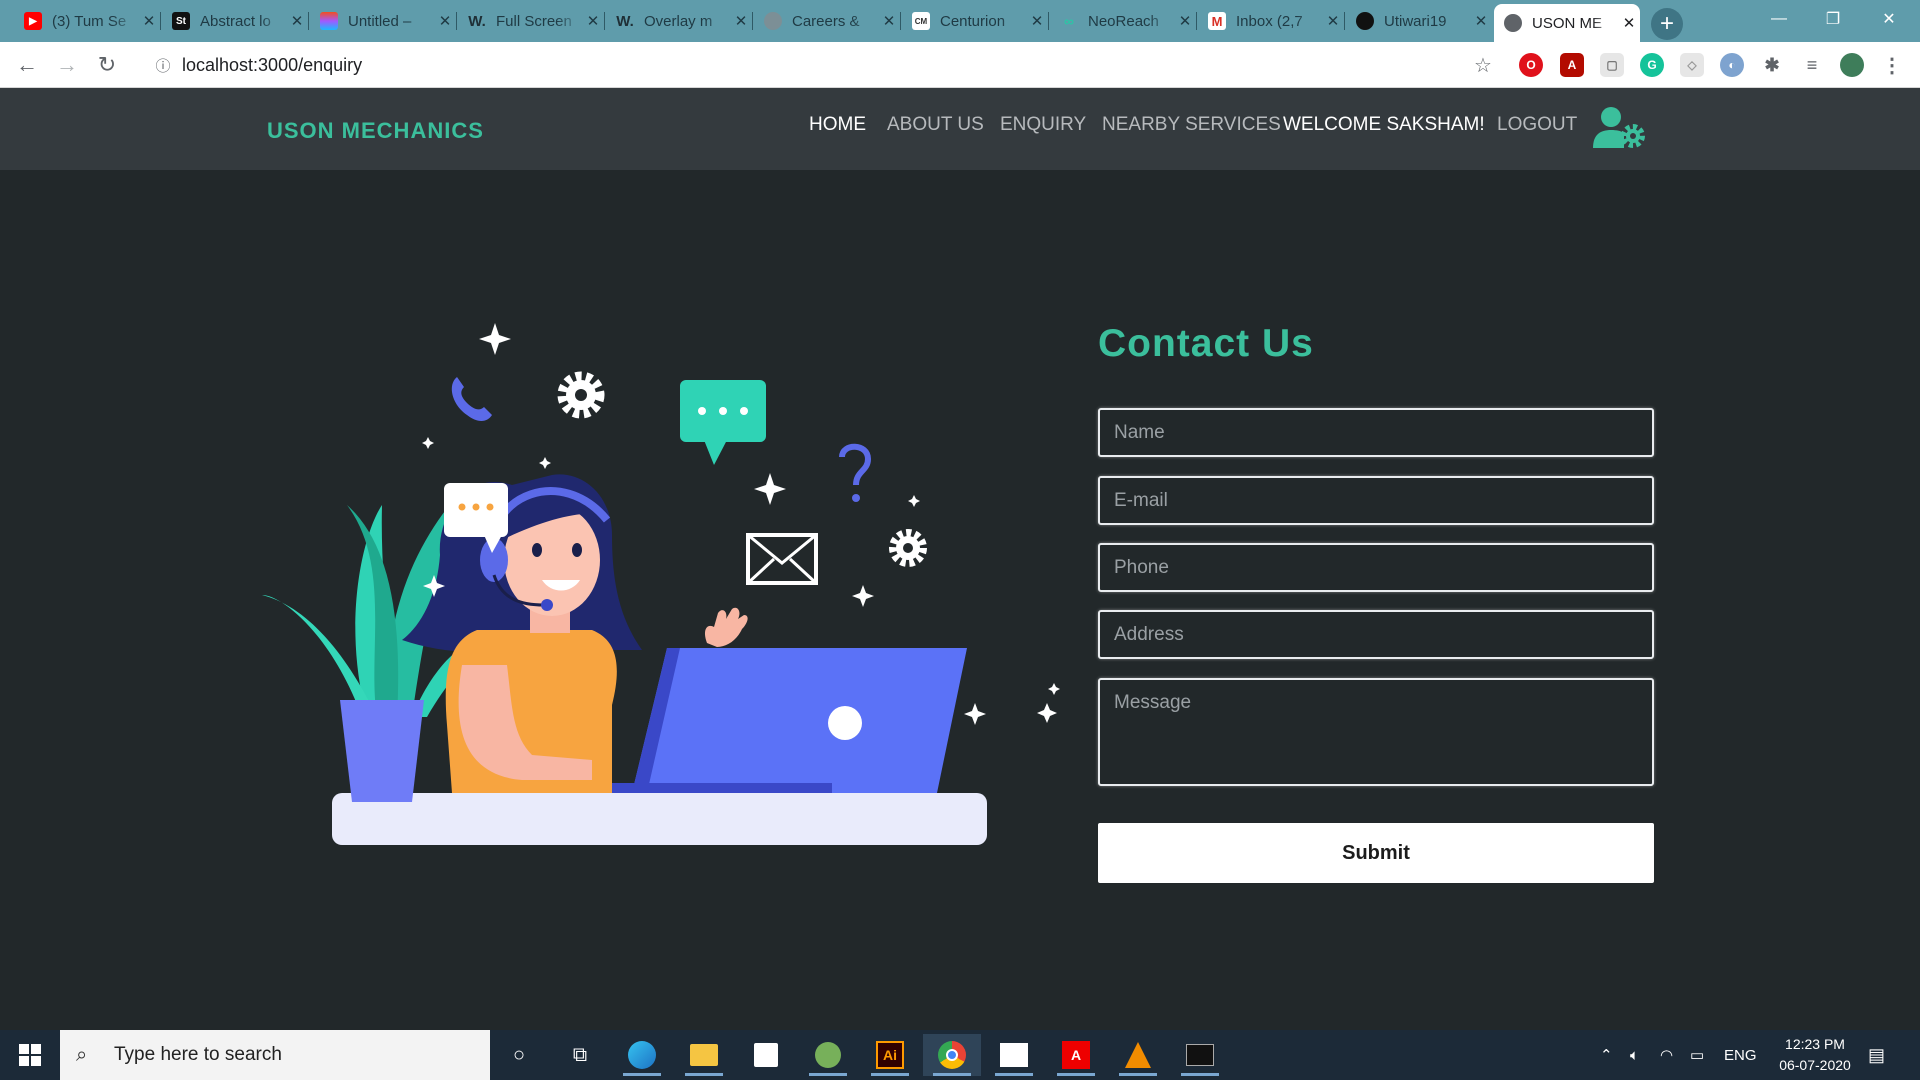 This screenshot has height=1080, width=1920. I want to click on tab-title: USON ME, so click(1567, 23).